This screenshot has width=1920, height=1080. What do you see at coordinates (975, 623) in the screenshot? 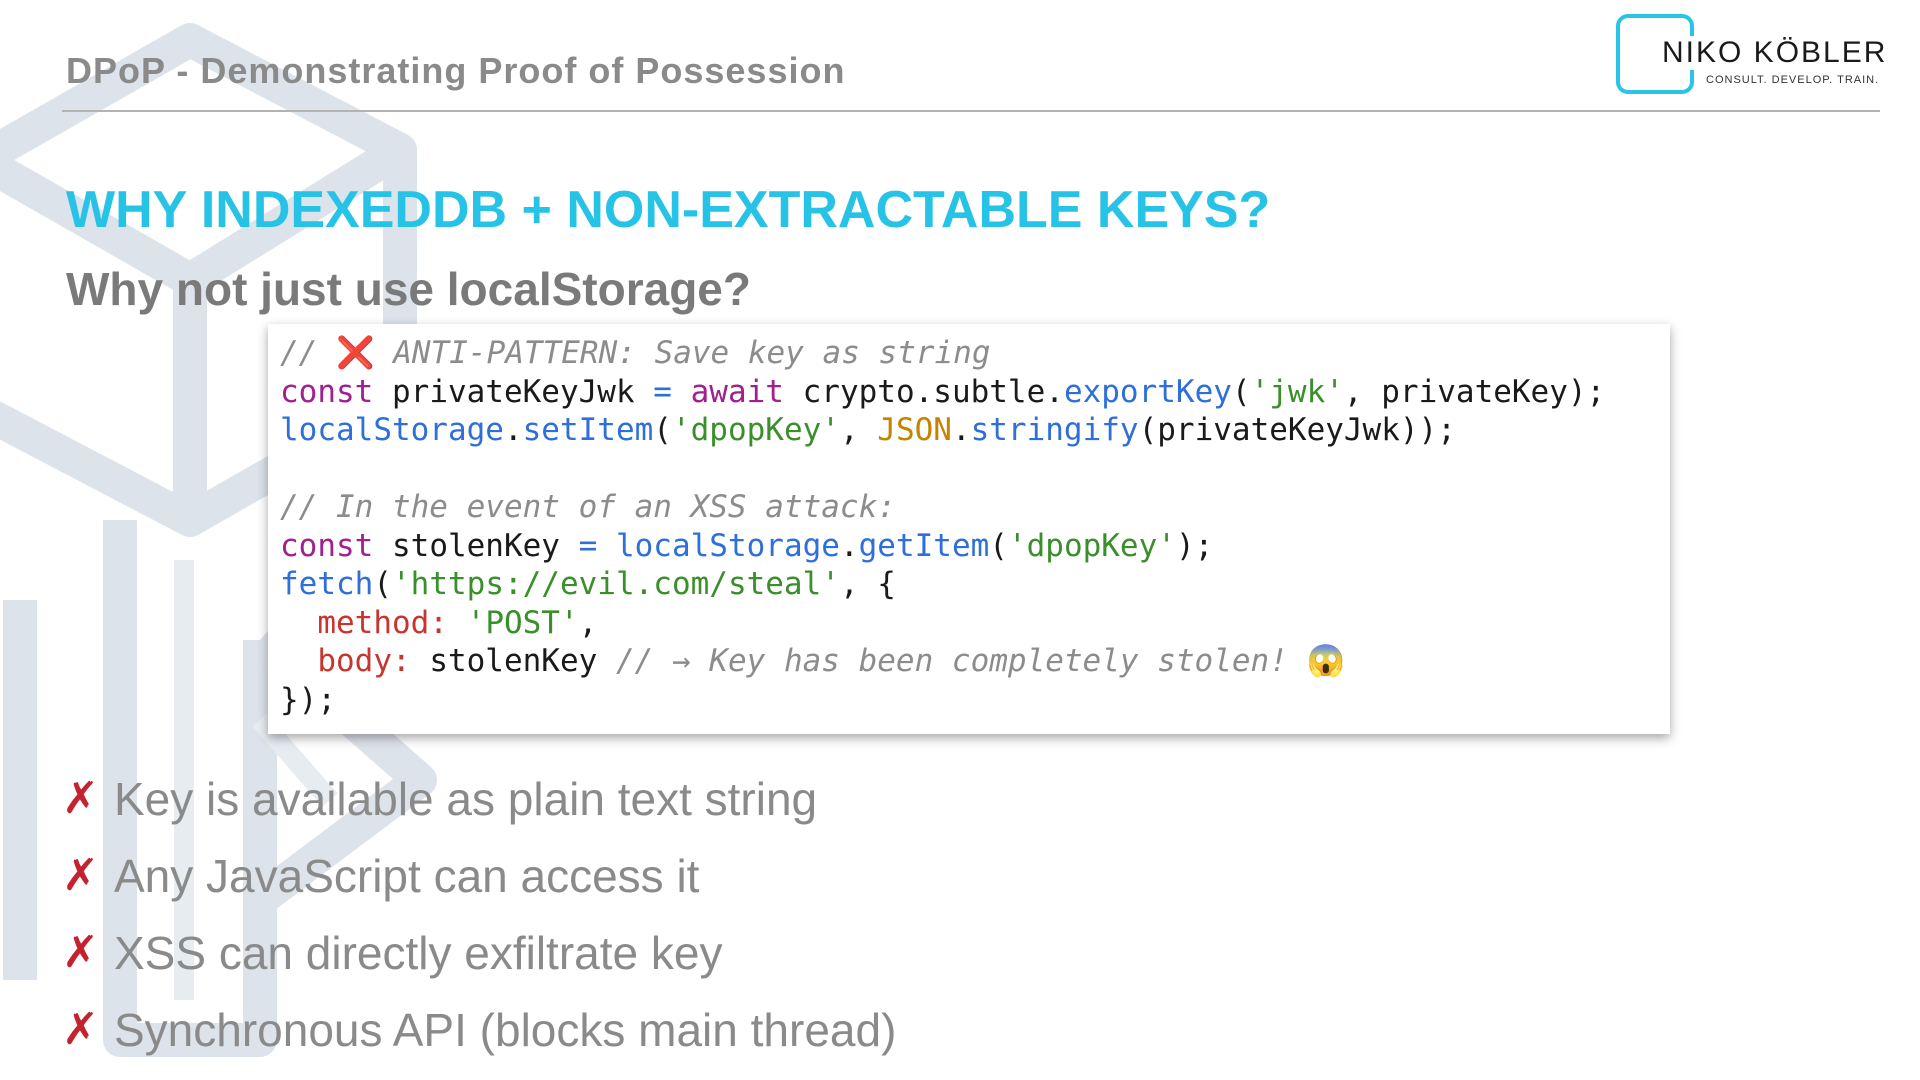
I see `code-line-8: method: 'POST',` at bounding box center [975, 623].